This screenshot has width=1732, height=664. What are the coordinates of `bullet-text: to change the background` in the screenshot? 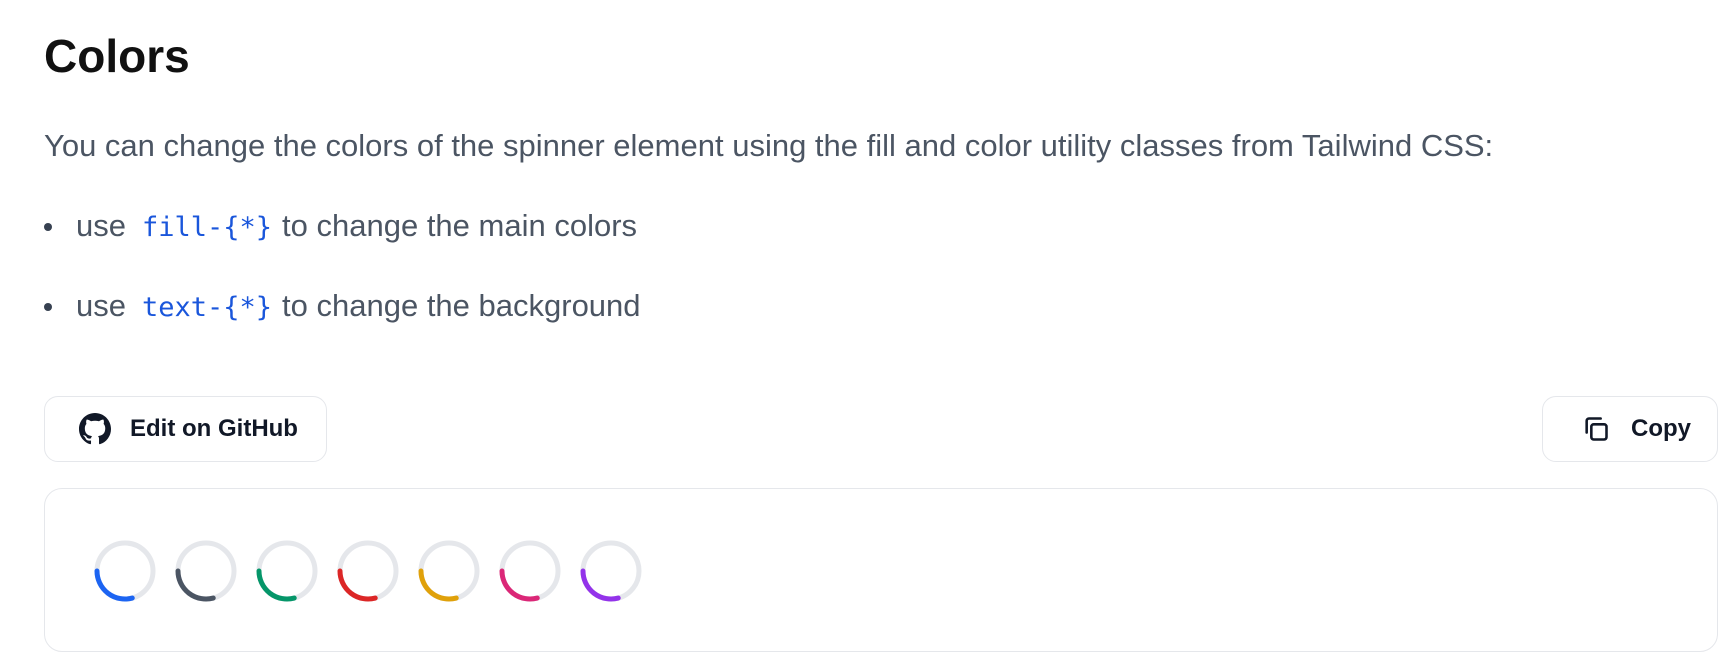 It's located at (461, 305).